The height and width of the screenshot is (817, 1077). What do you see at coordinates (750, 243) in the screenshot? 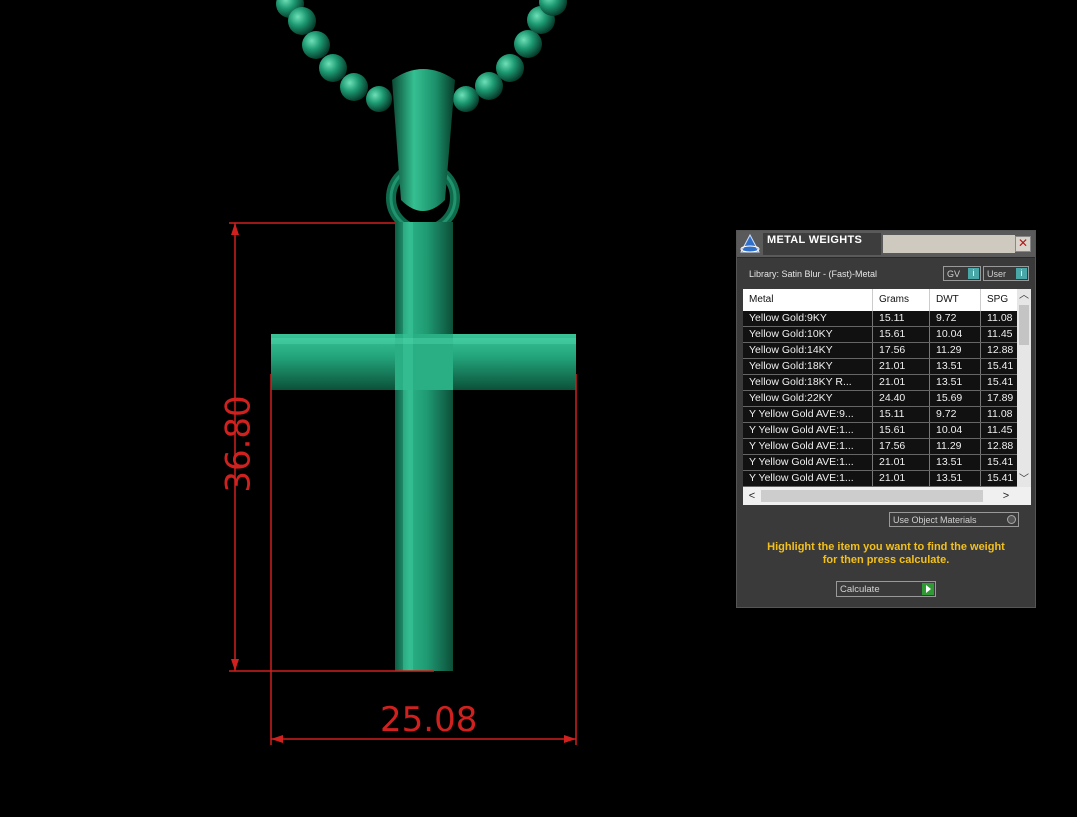
I see `app-logo-icon` at bounding box center [750, 243].